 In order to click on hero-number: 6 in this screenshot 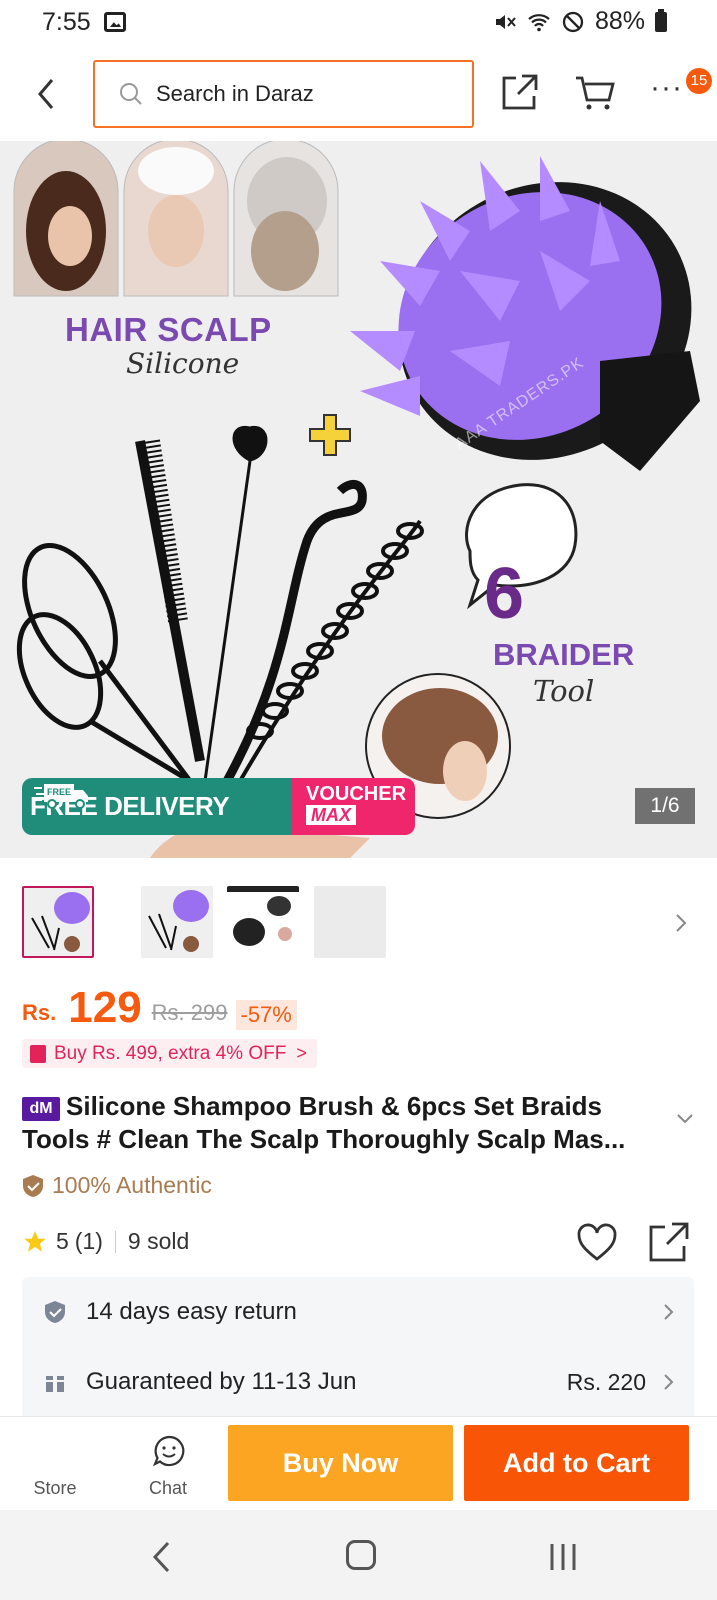, I will do `click(504, 594)`.